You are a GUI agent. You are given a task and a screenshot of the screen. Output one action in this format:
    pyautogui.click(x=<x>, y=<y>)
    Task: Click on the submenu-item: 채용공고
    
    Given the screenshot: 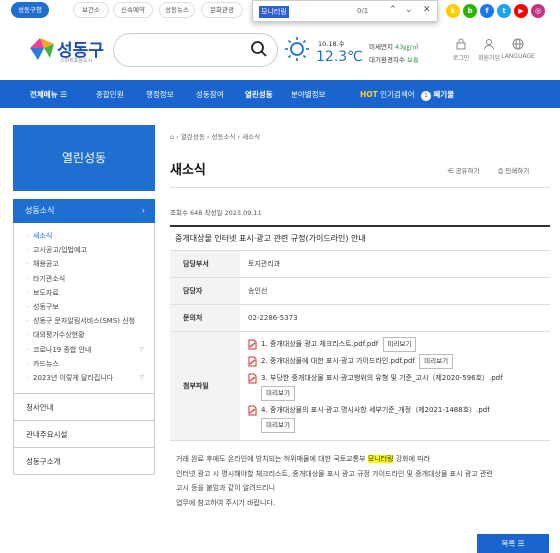 What is the action you would take?
    pyautogui.click(x=90, y=264)
    